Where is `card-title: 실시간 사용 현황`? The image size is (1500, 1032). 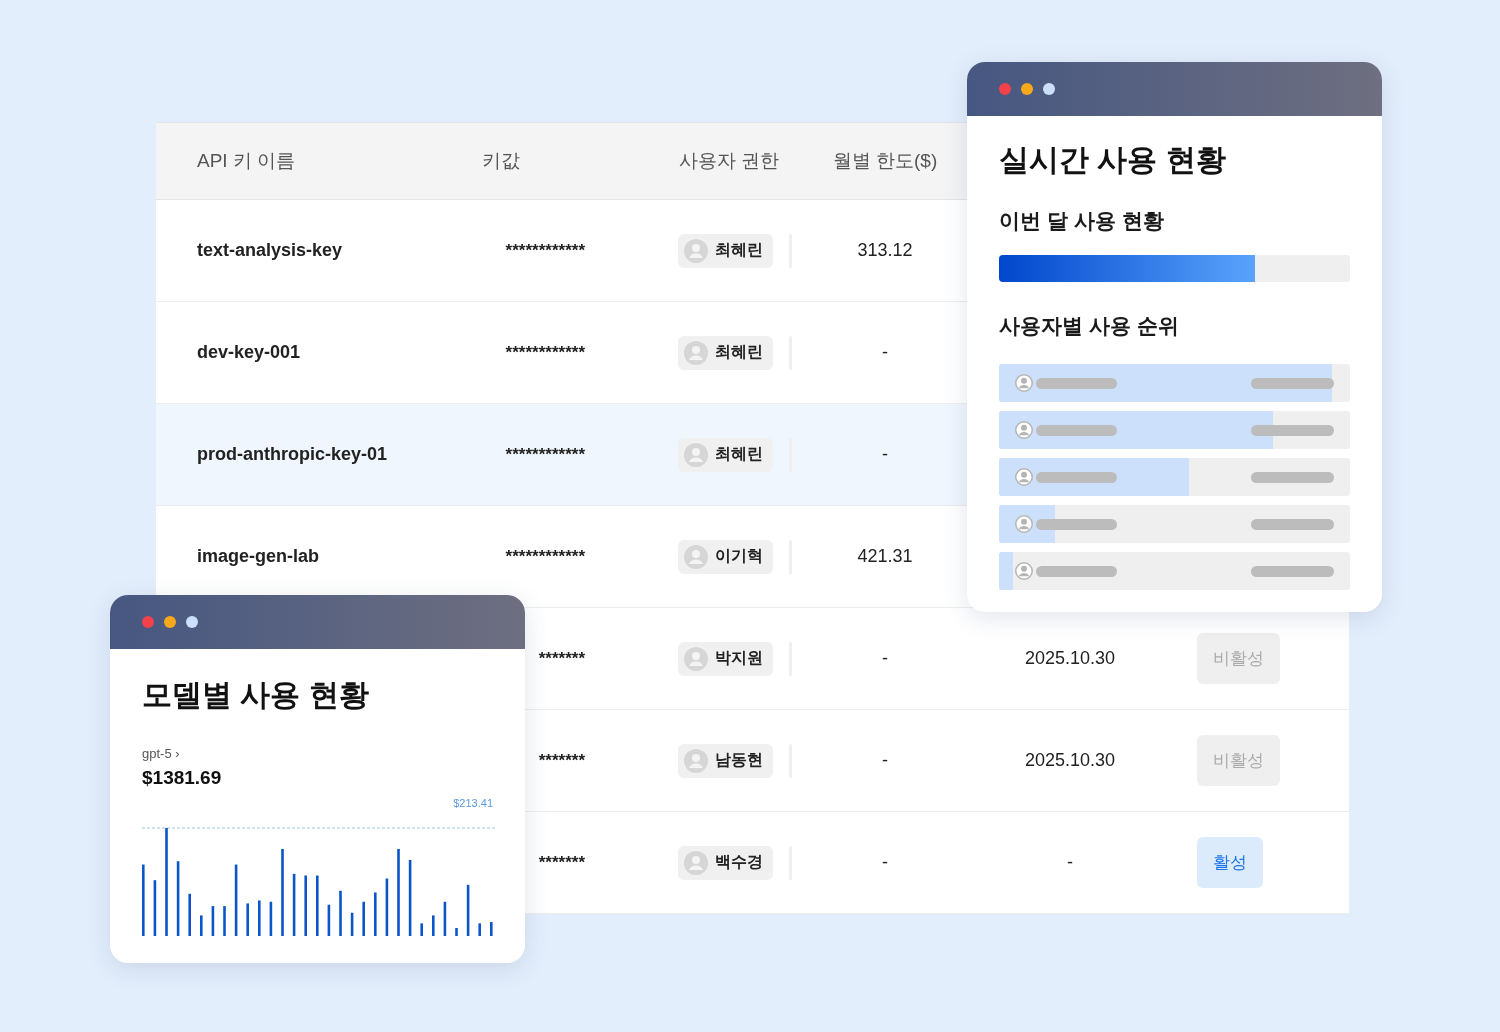
card-title: 실시간 사용 현황 is located at coordinates (1113, 160).